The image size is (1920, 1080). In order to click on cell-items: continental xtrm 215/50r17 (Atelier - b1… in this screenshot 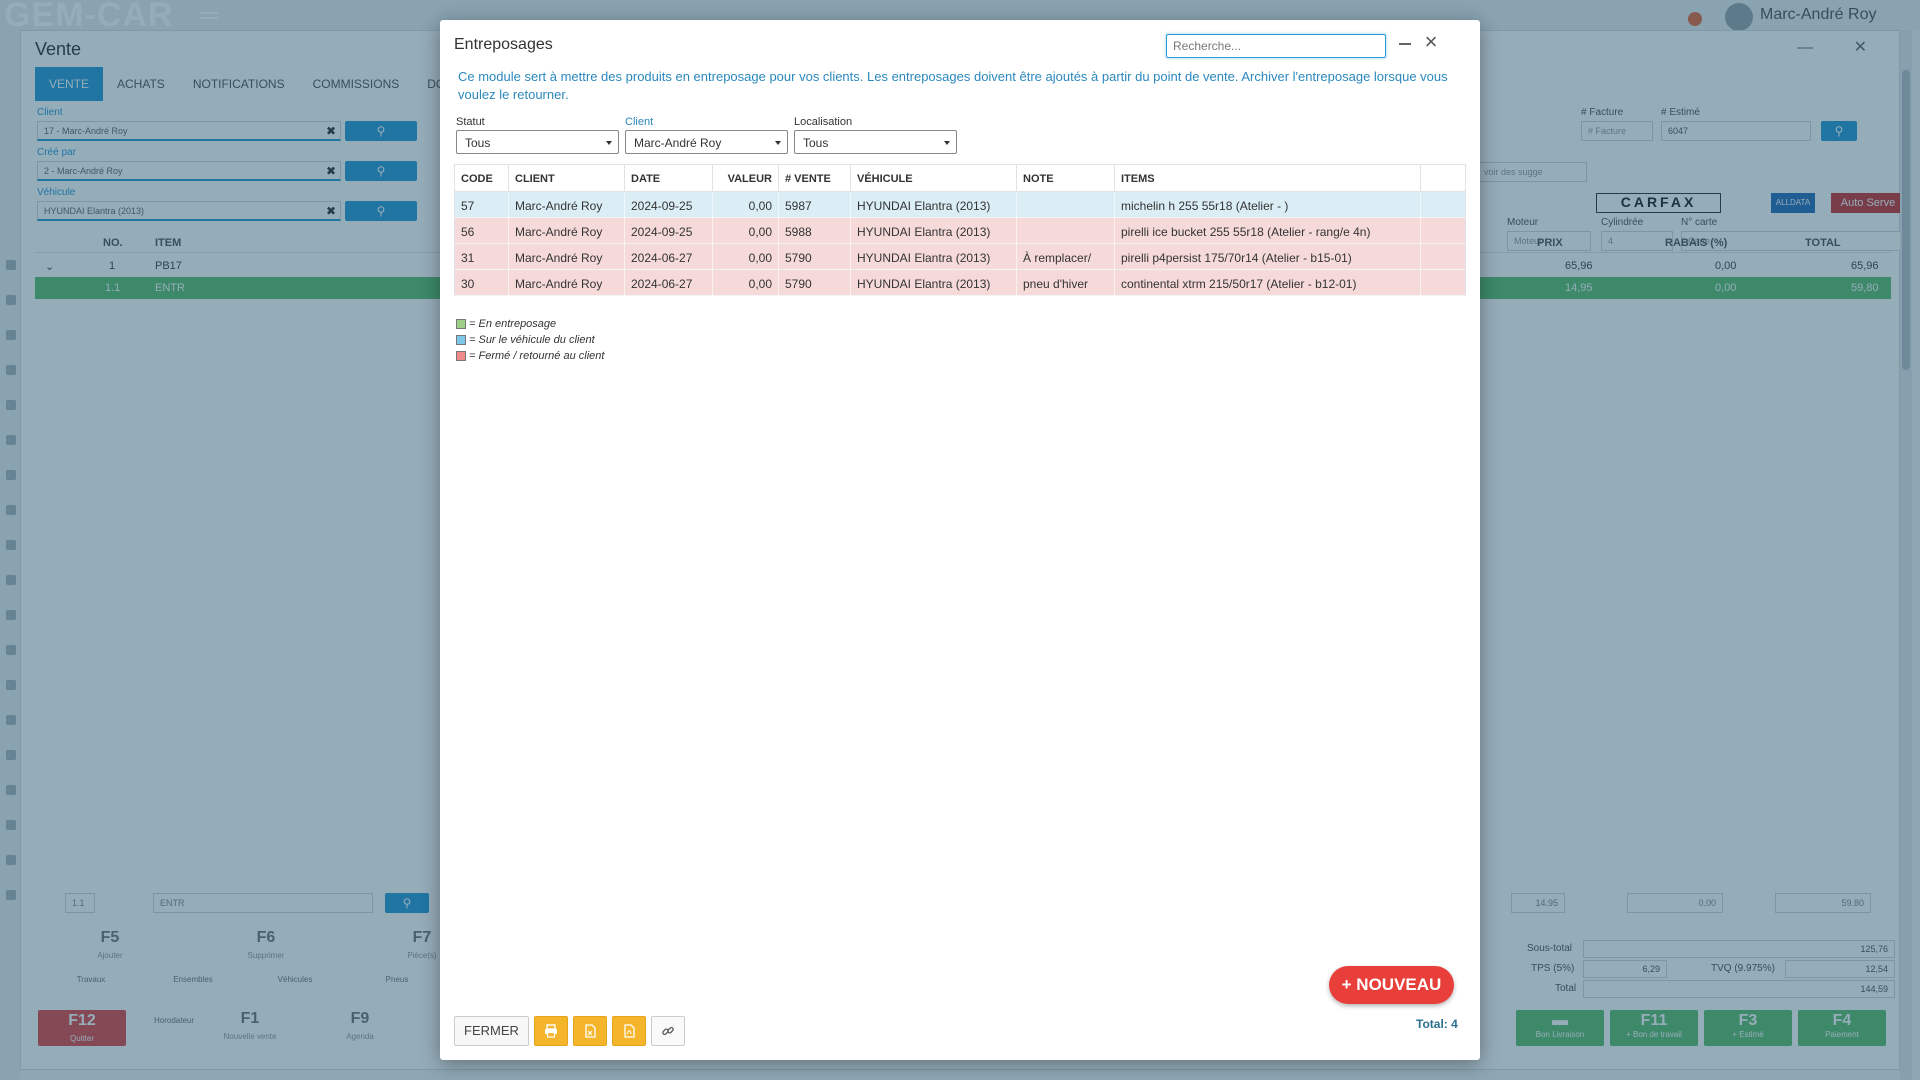, I will do `click(1268, 283)`.